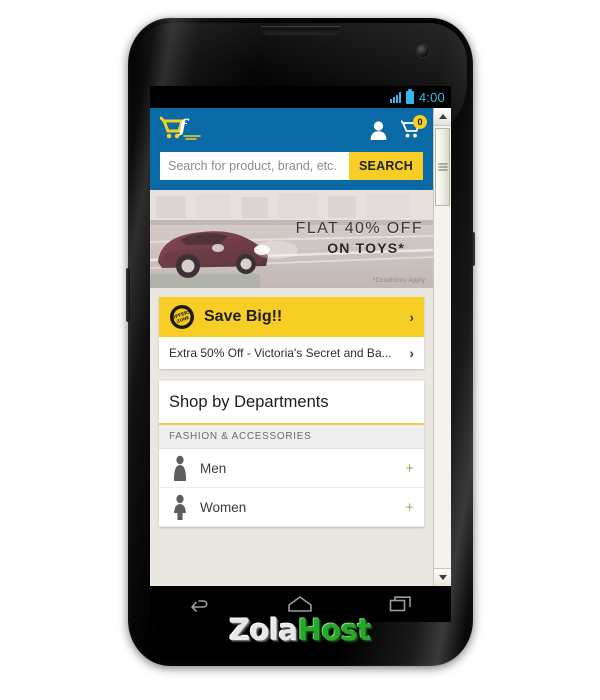  I want to click on promo-banner: FLAT 40% OFF ON TOYS* *Conditions Apply, so click(291, 239).